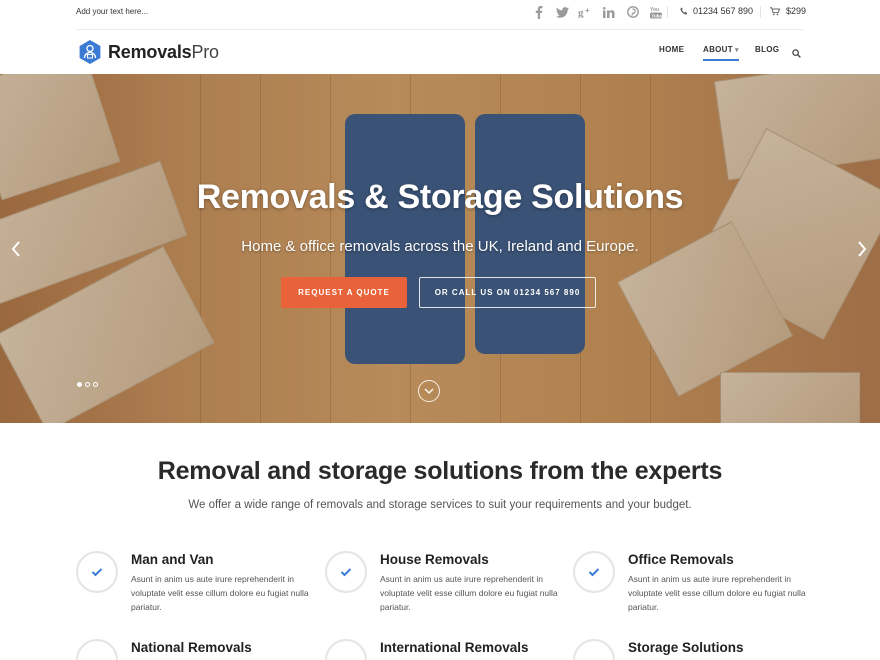 The height and width of the screenshot is (660, 880). What do you see at coordinates (610, 12) in the screenshot?
I see `linkedin-icon` at bounding box center [610, 12].